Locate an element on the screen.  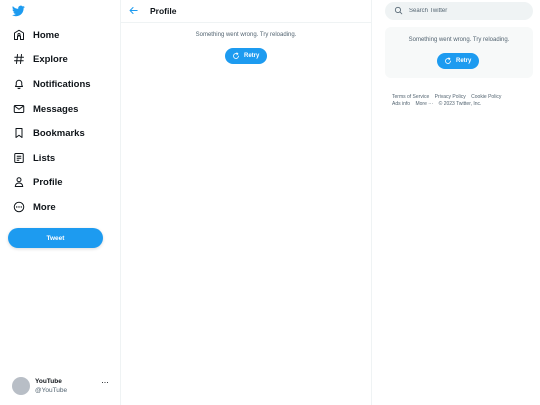
nav-item-profile: Profile is located at coordinates (38, 182).